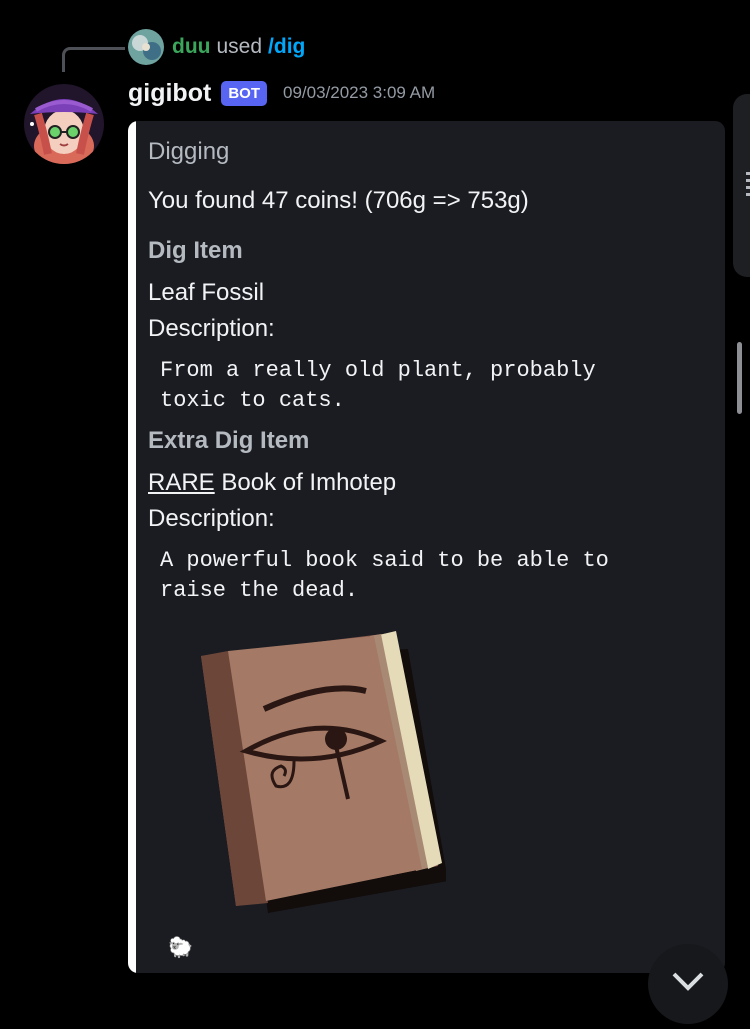 Image resolution: width=750 pixels, height=1029 pixels. What do you see at coordinates (244, 93) in the screenshot?
I see `bot-badge: BOT` at bounding box center [244, 93].